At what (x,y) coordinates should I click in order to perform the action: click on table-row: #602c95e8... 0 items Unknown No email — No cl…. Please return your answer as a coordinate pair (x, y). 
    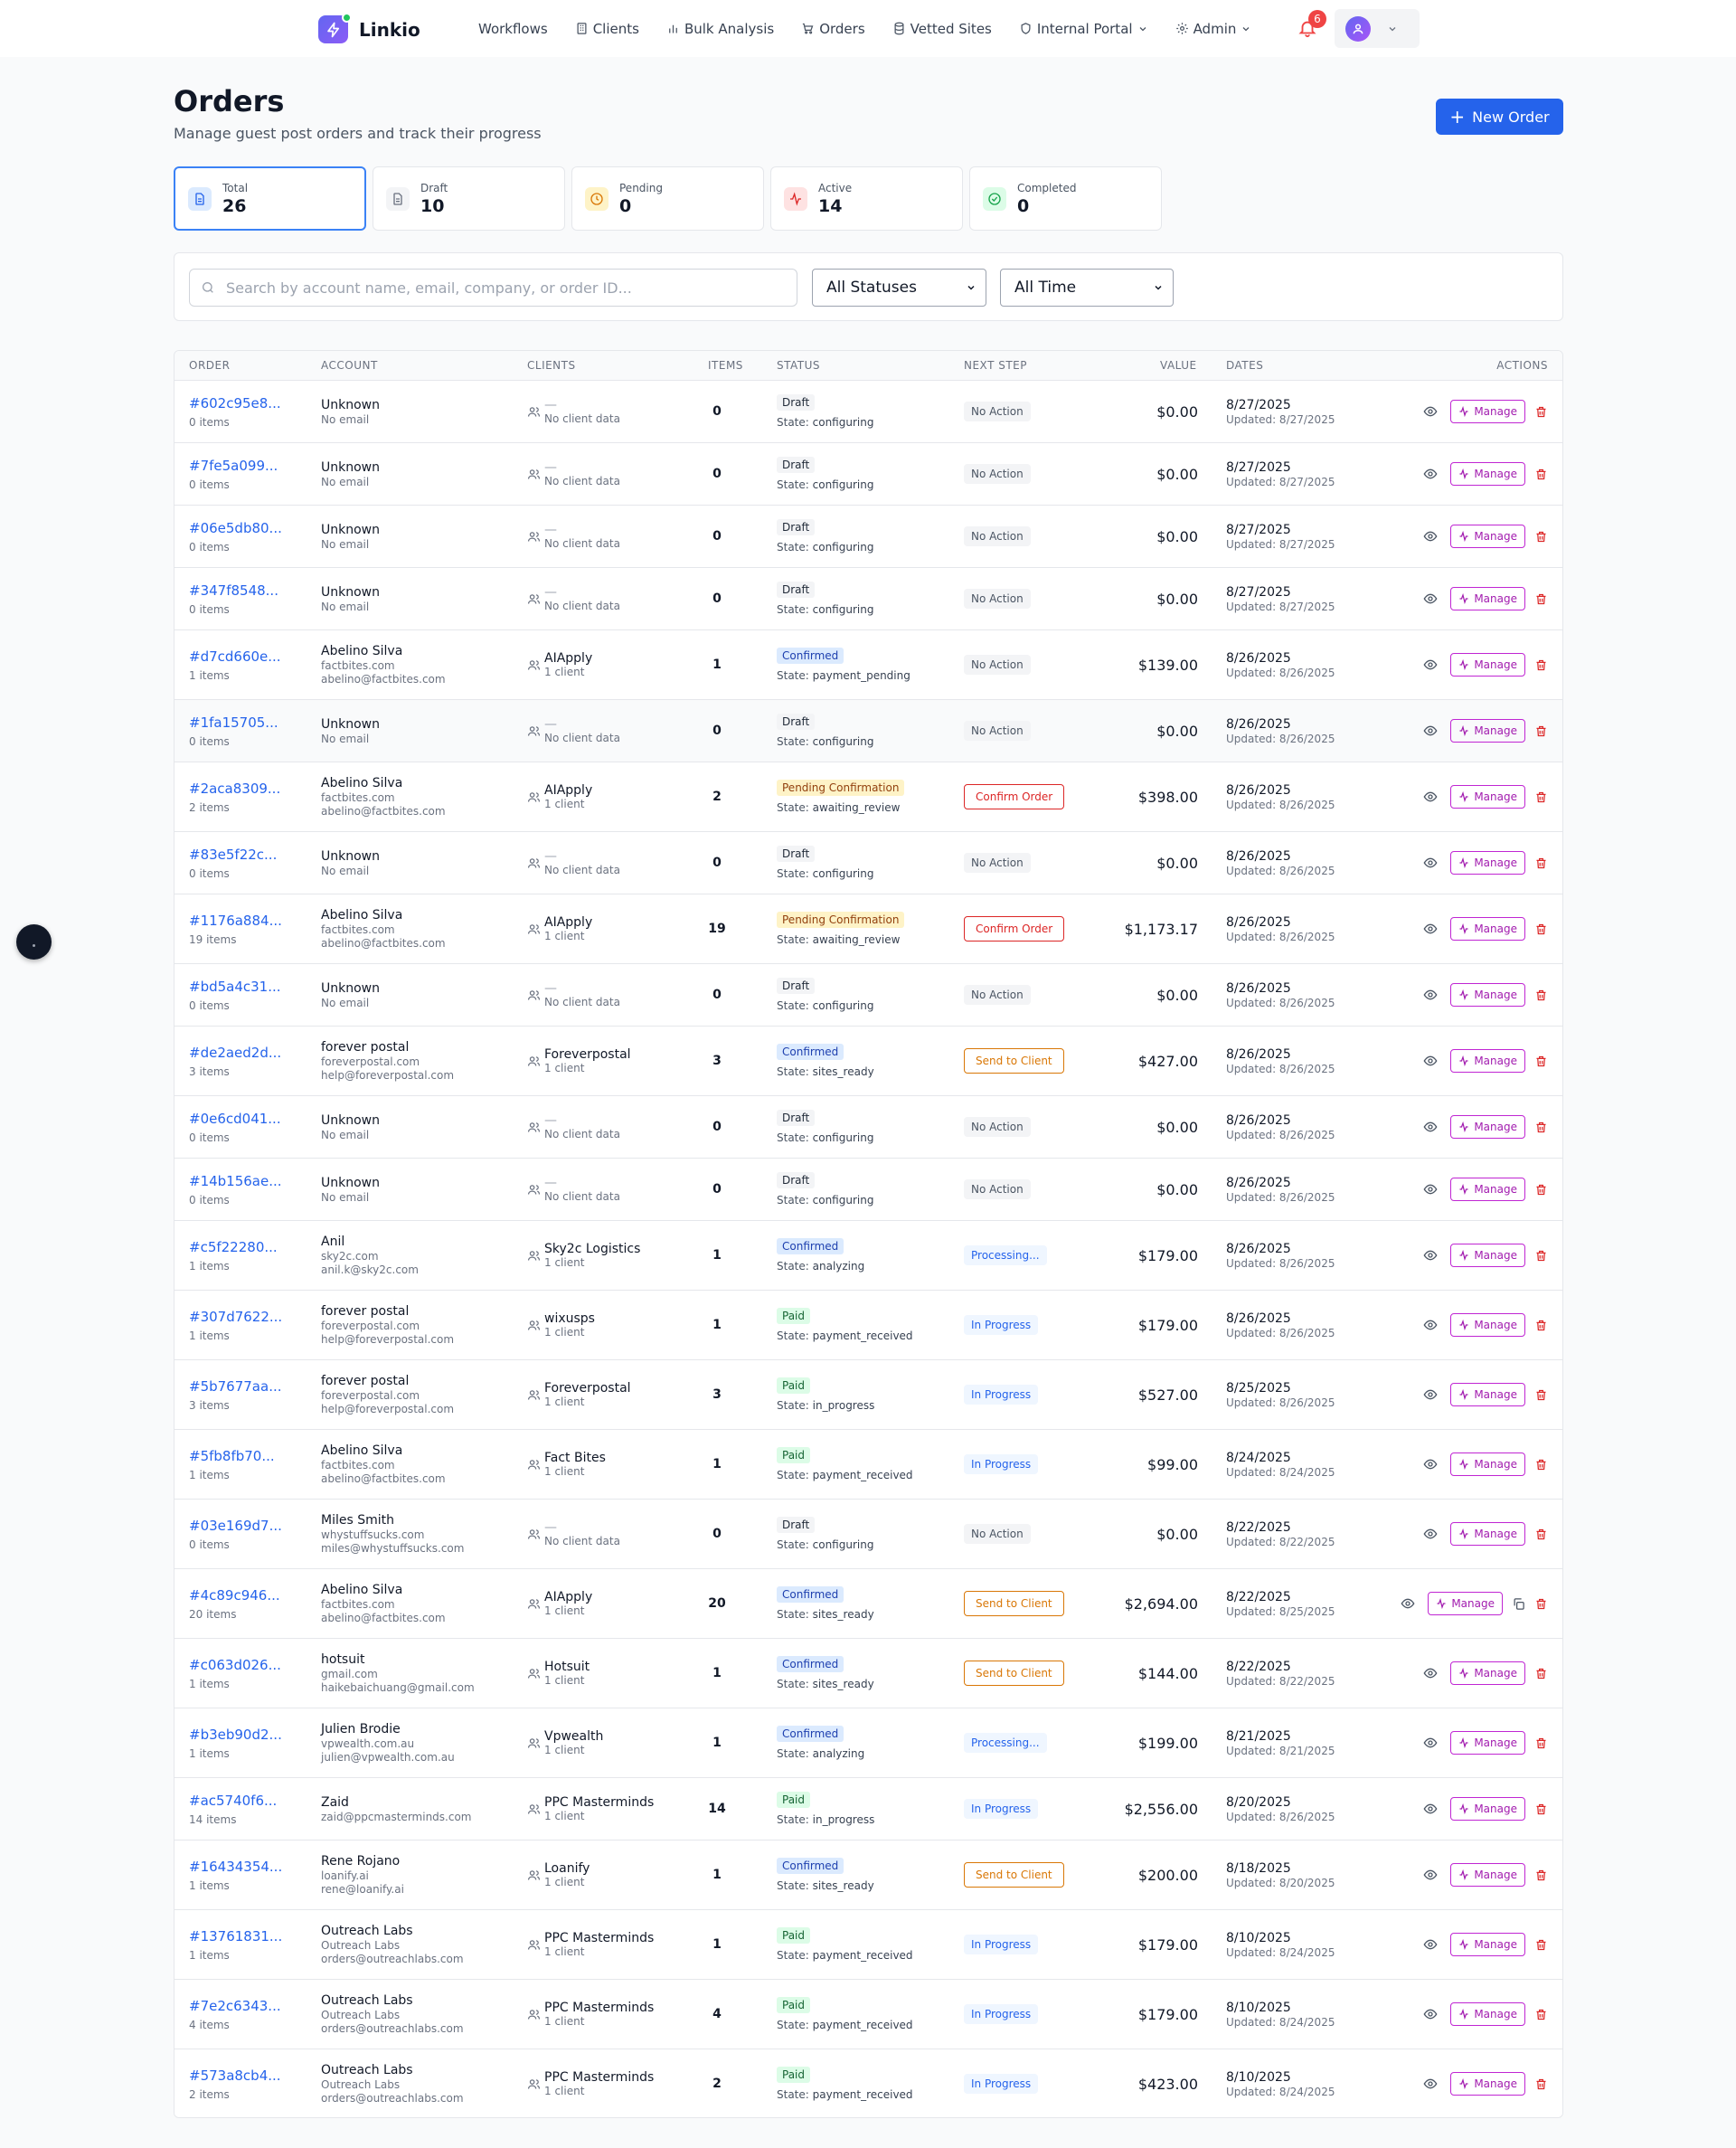
    Looking at the image, I should click on (869, 412).